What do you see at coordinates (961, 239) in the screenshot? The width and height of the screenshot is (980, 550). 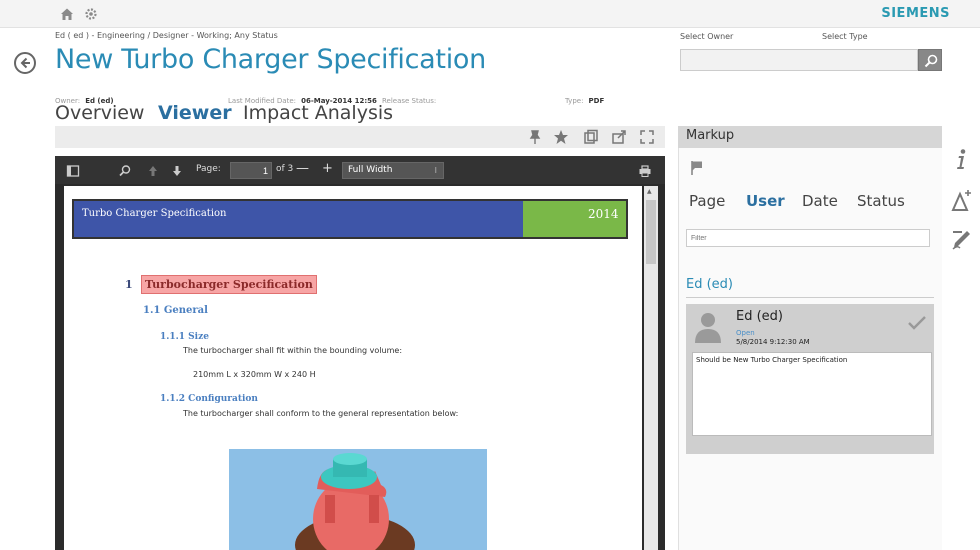 I see `sign-icon` at bounding box center [961, 239].